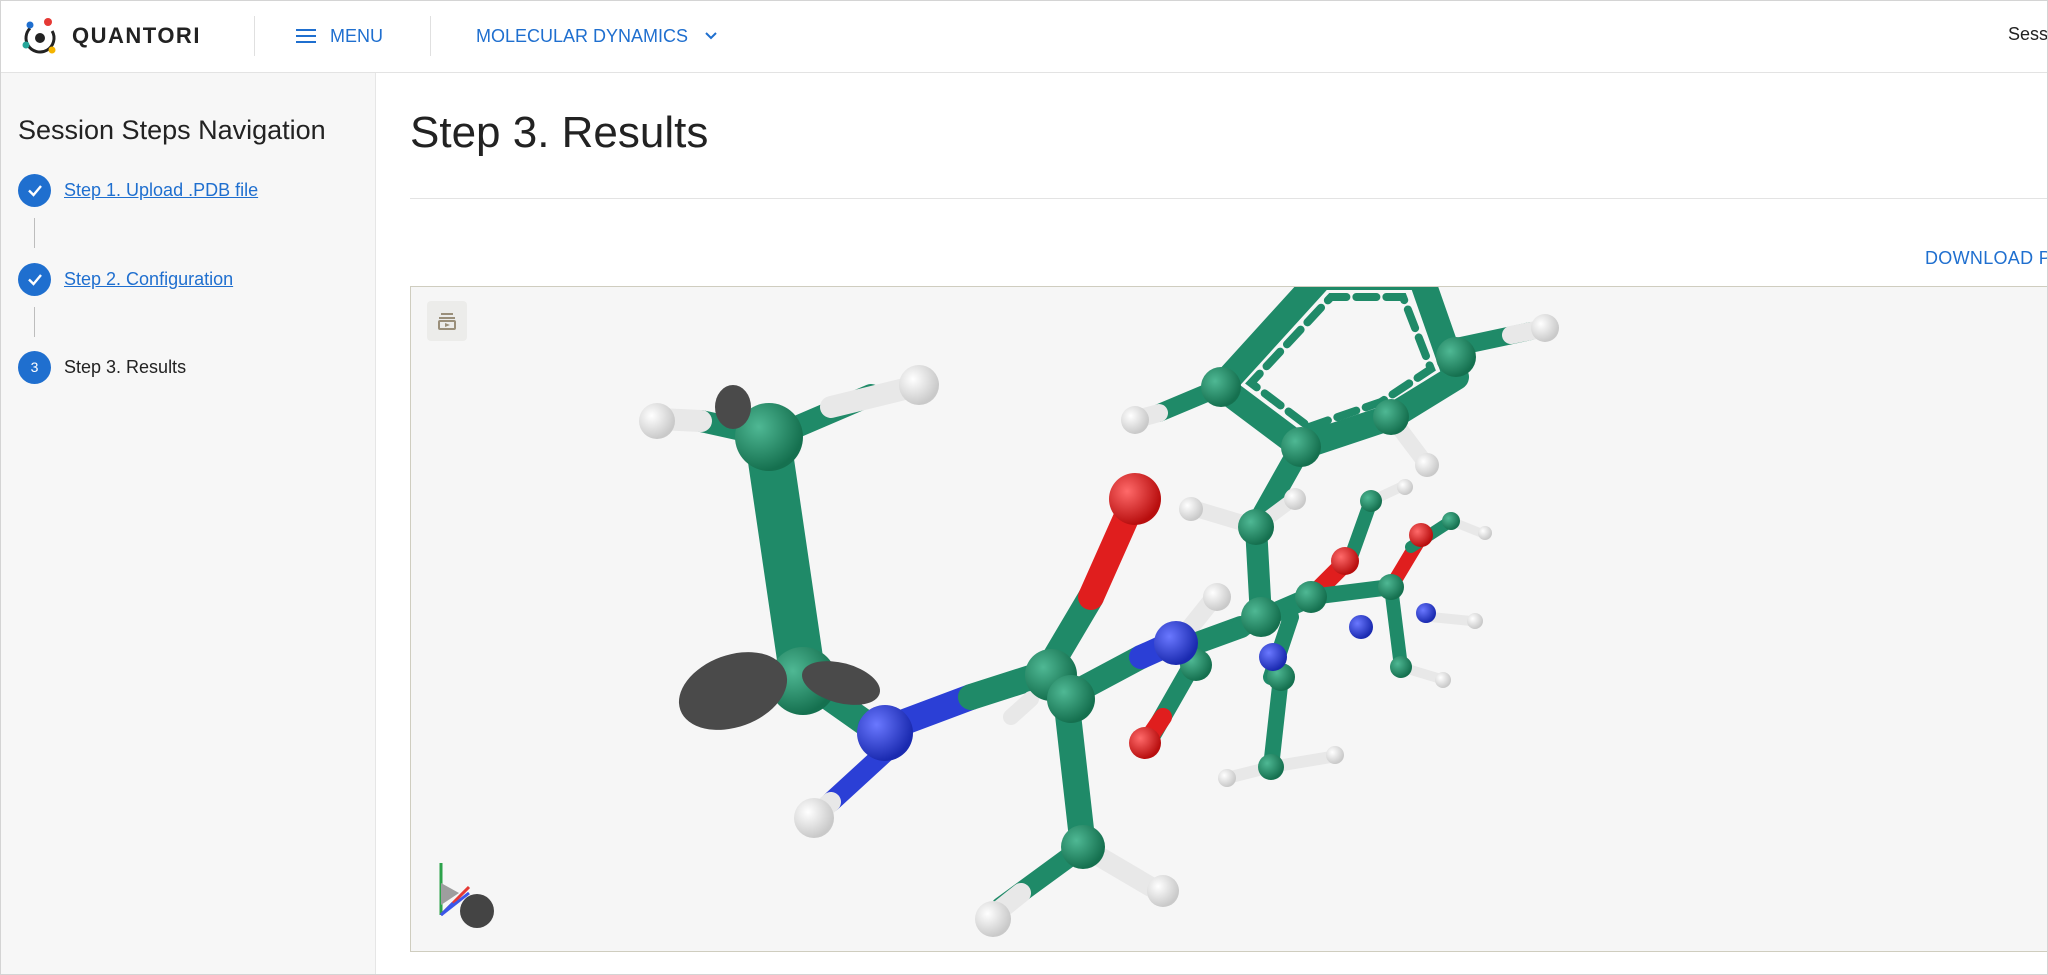 The height and width of the screenshot is (975, 2048). I want to click on brand-logo: QUANTORI, so click(109, 36).